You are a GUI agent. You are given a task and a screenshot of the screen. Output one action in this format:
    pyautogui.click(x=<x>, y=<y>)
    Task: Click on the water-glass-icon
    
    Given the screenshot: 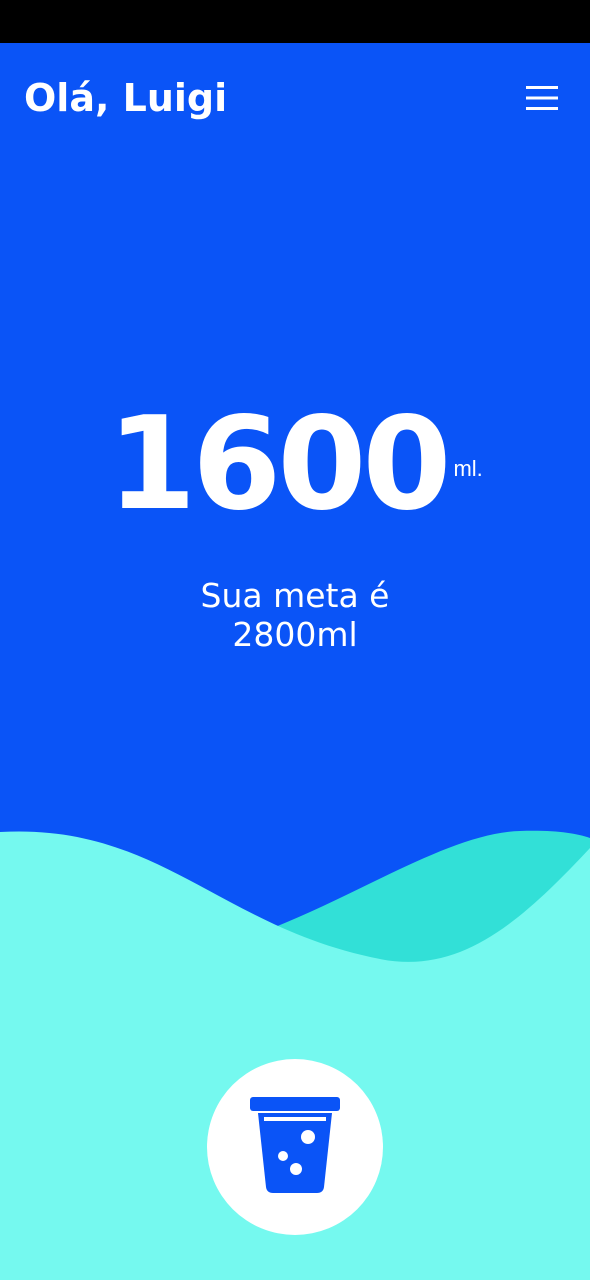 What is the action you would take?
    pyautogui.click(x=295, y=1145)
    